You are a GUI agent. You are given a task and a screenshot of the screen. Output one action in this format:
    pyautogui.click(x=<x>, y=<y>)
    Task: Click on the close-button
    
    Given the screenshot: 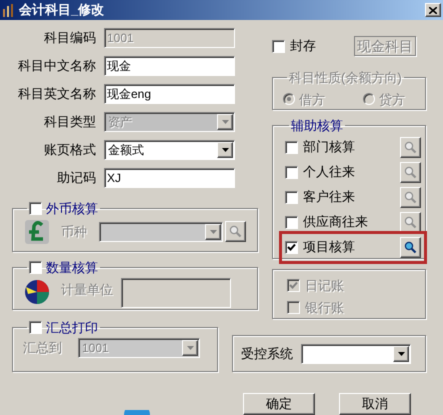 What is the action you would take?
    pyautogui.click(x=433, y=10)
    